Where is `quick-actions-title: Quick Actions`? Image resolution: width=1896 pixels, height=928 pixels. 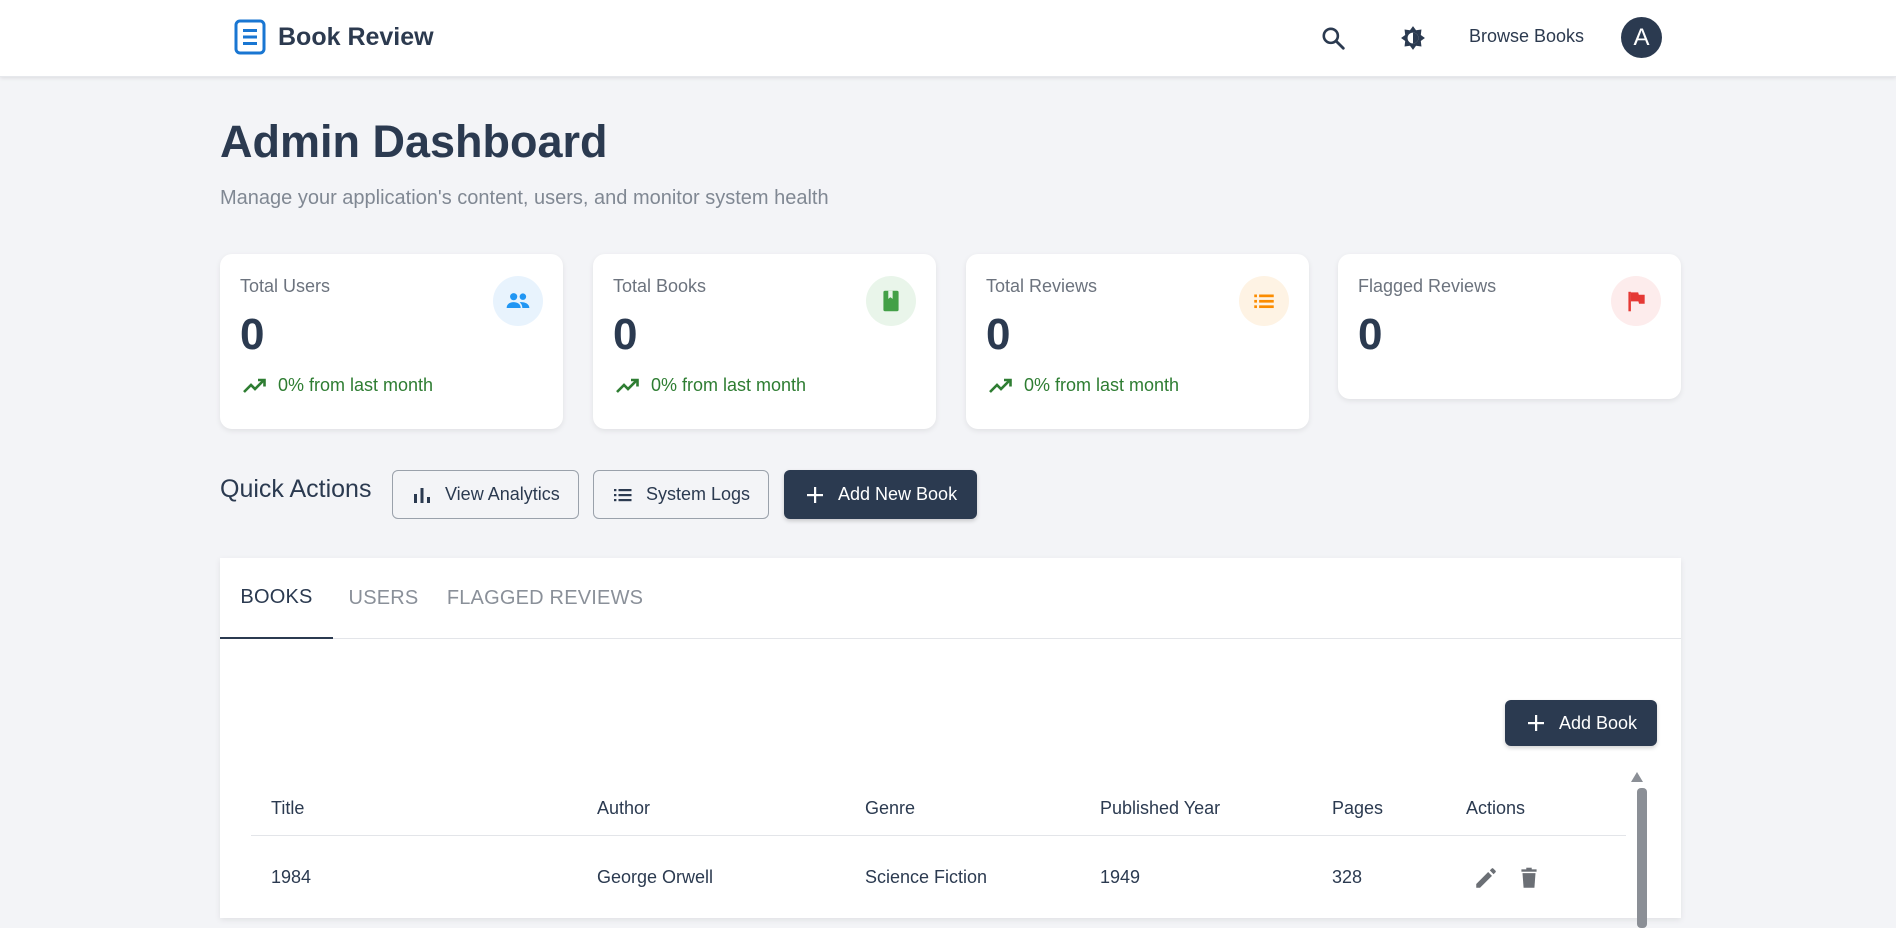
quick-actions-title: Quick Actions is located at coordinates (296, 489).